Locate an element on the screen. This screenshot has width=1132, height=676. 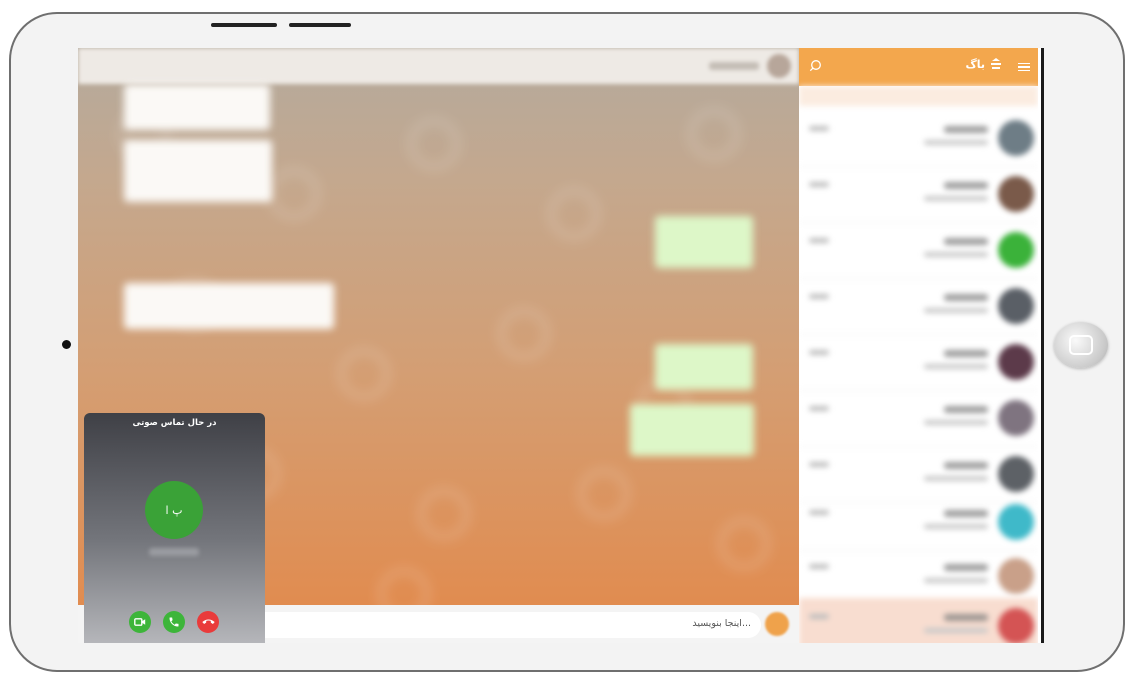
power-button is located at coordinates (320, 25).